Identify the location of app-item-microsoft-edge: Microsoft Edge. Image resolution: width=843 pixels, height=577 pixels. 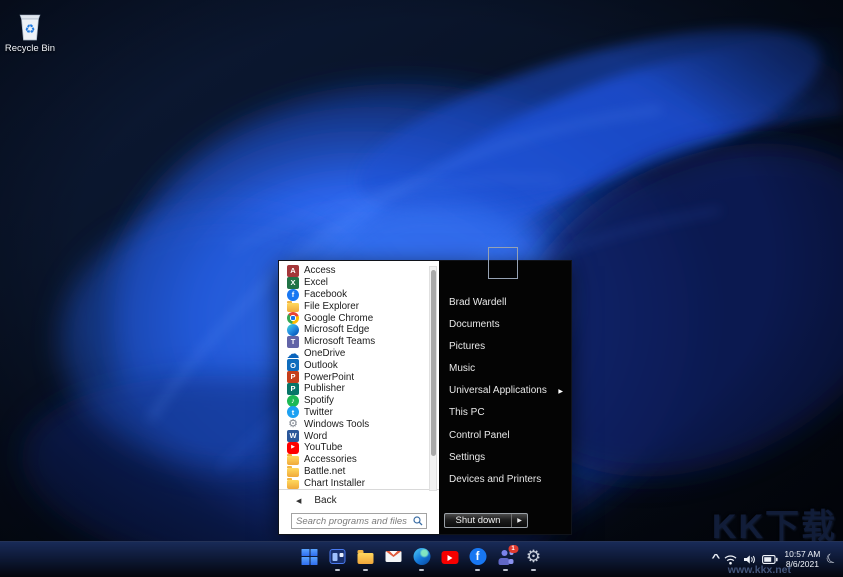
(359, 329).